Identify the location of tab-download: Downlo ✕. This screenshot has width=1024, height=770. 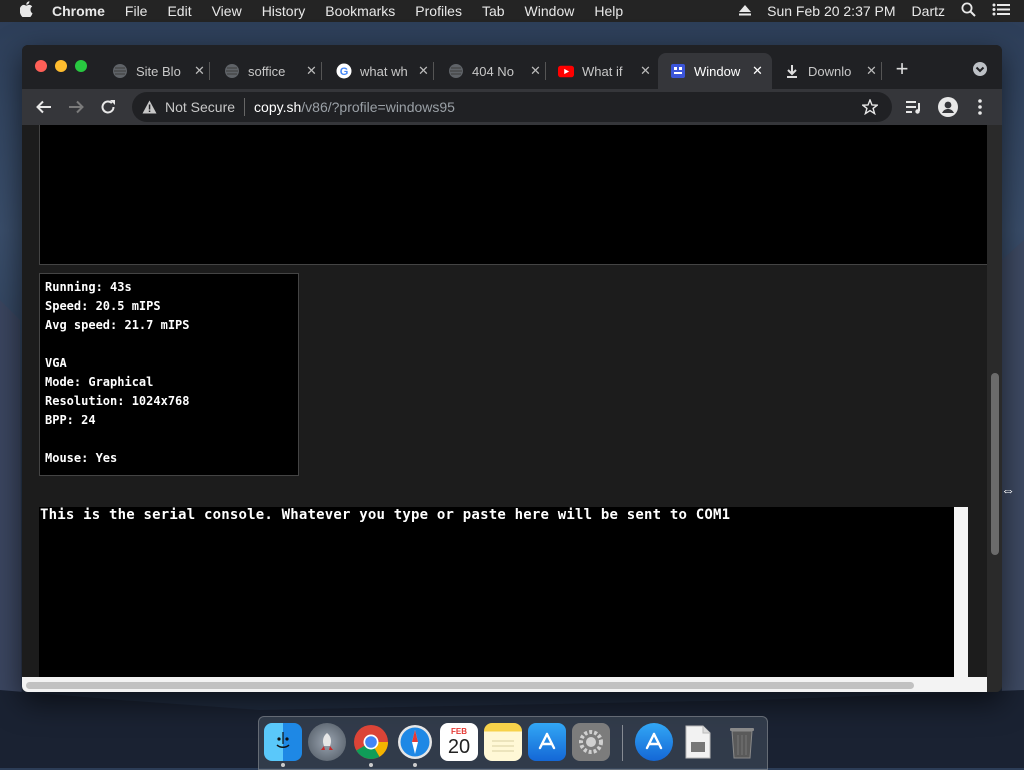
(827, 71).